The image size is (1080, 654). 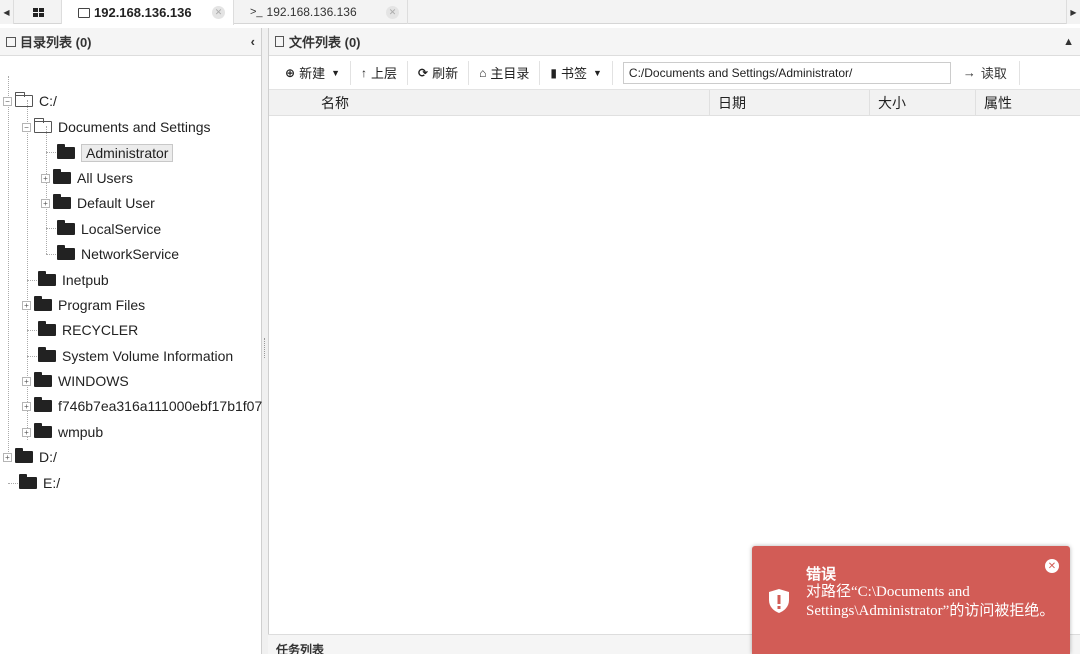 I want to click on bookmark-button-label: 书签, so click(x=573, y=73).